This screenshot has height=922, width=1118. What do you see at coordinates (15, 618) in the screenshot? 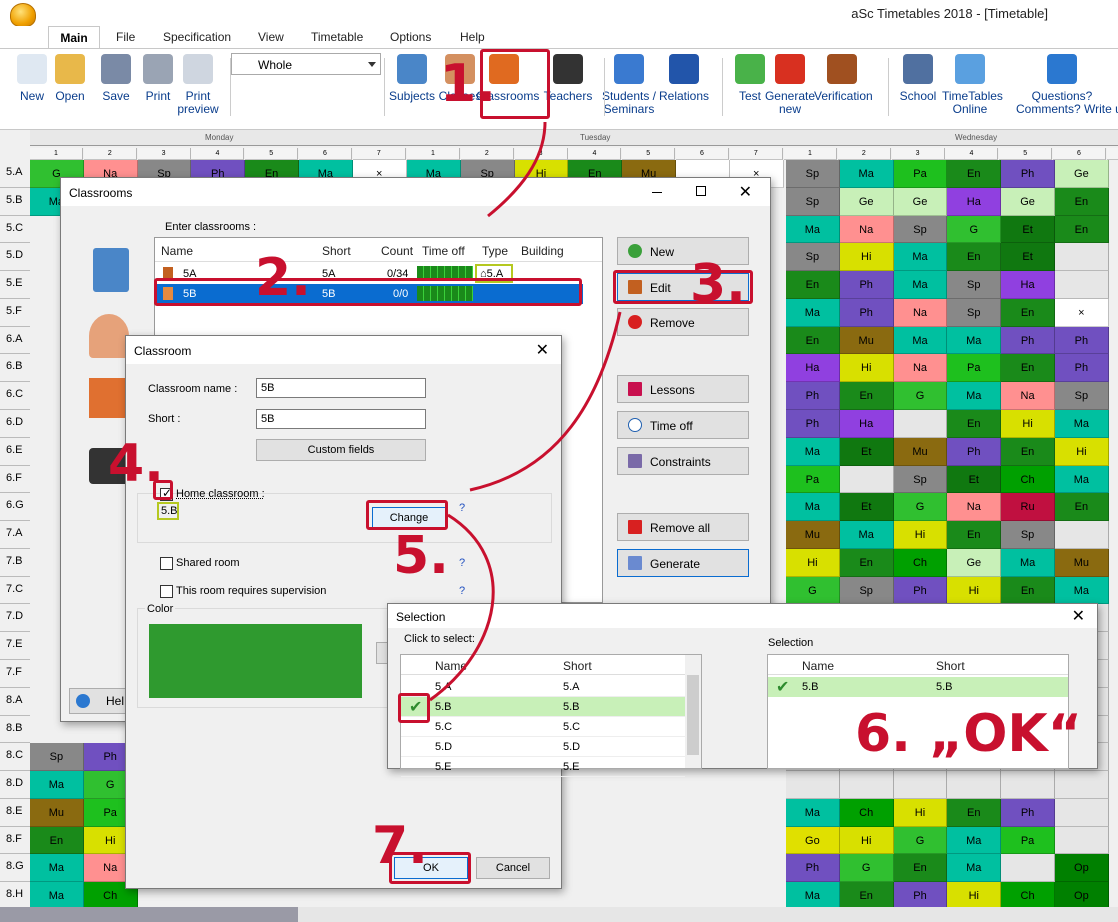
I see `row-label: 7.D` at bounding box center [15, 618].